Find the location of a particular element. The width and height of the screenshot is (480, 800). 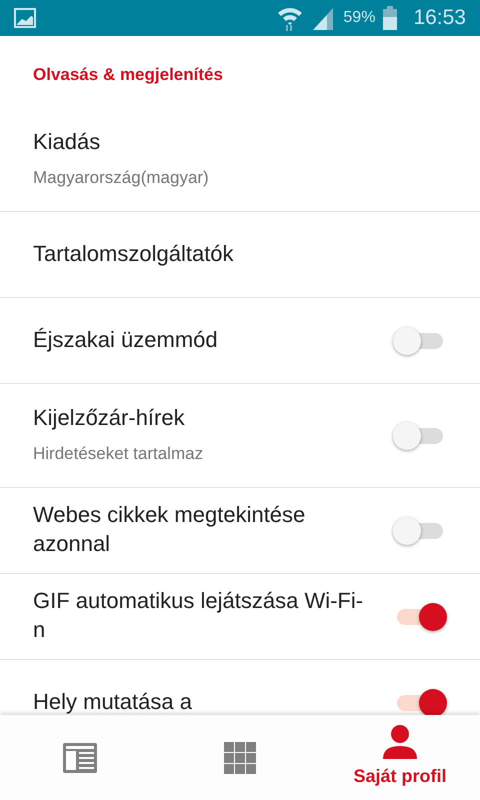

gallery-icon is located at coordinates (25, 18).